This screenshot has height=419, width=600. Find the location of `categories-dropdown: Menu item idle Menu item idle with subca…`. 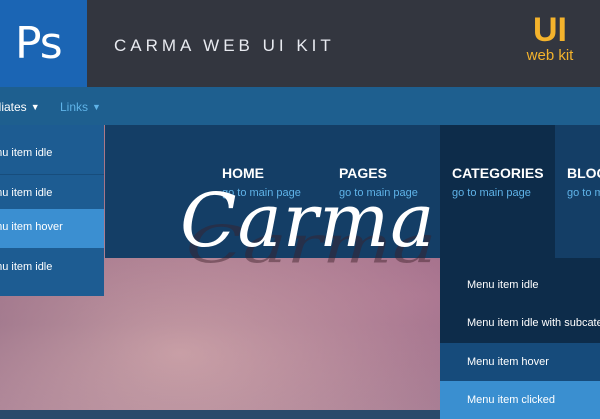

categories-dropdown: Menu item idle Menu item idle with subca… is located at coordinates (520, 338).